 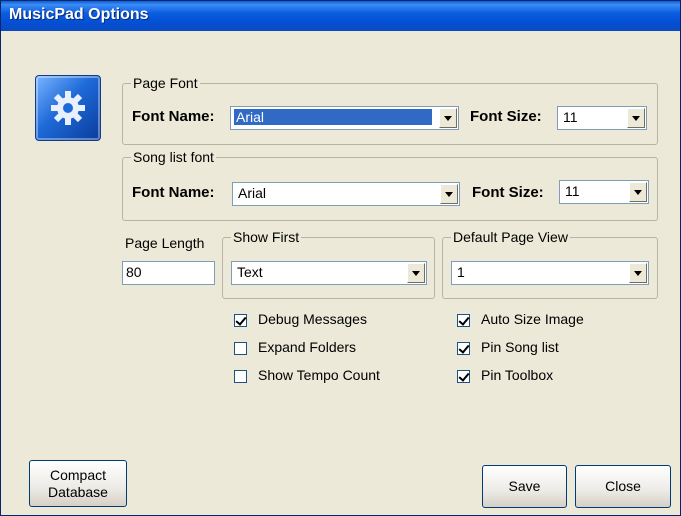 What do you see at coordinates (173, 157) in the screenshot?
I see `song-list-font-legend: Song list font` at bounding box center [173, 157].